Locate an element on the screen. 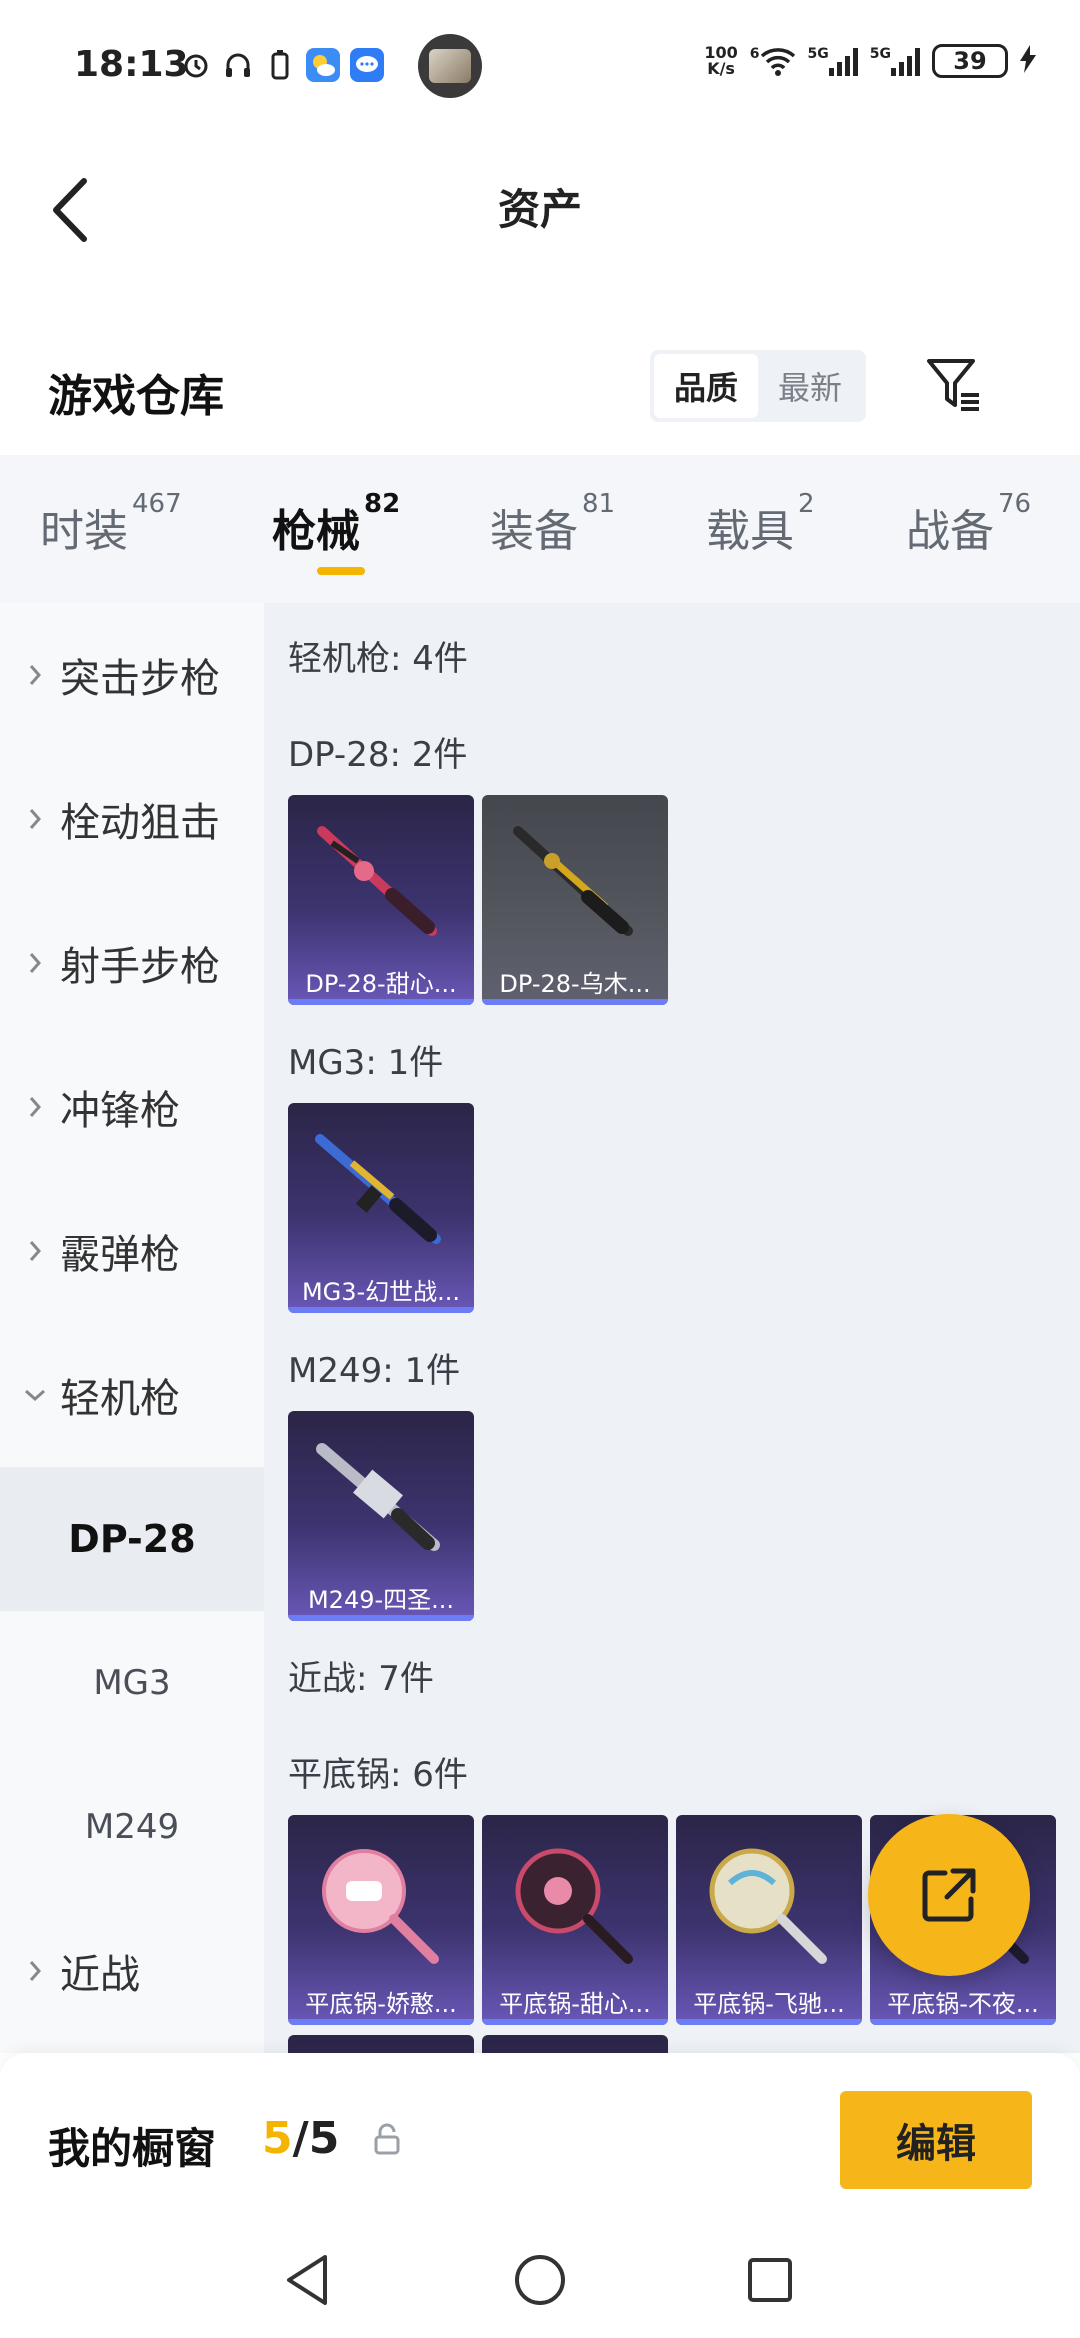 This screenshot has height=2338, width=1080. lock-icon is located at coordinates (387, 2139).